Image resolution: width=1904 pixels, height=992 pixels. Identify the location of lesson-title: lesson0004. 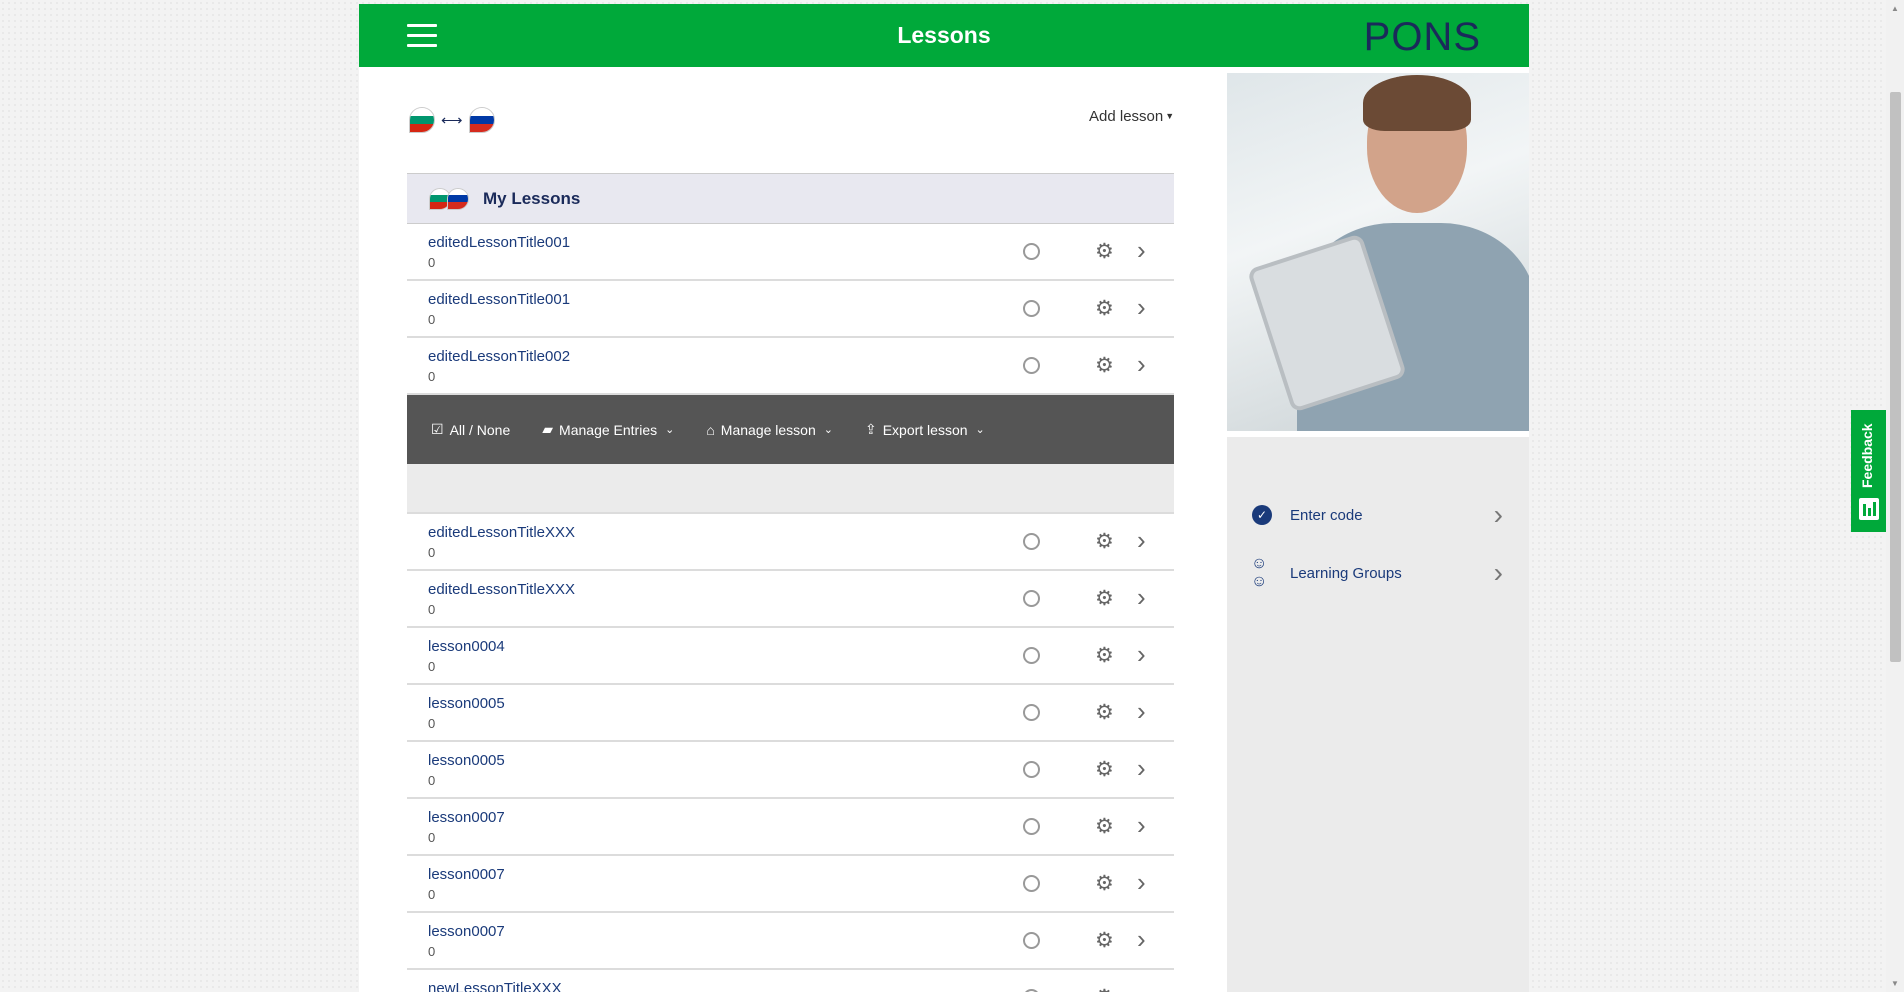
(466, 646).